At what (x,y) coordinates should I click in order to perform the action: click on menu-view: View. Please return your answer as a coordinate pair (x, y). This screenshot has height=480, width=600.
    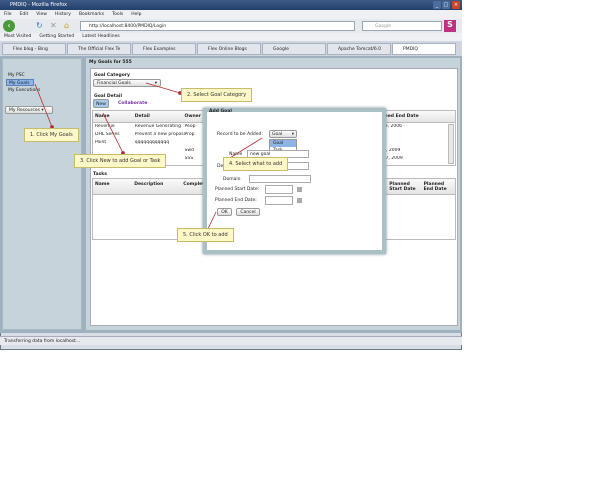
    Looking at the image, I should click on (41, 14).